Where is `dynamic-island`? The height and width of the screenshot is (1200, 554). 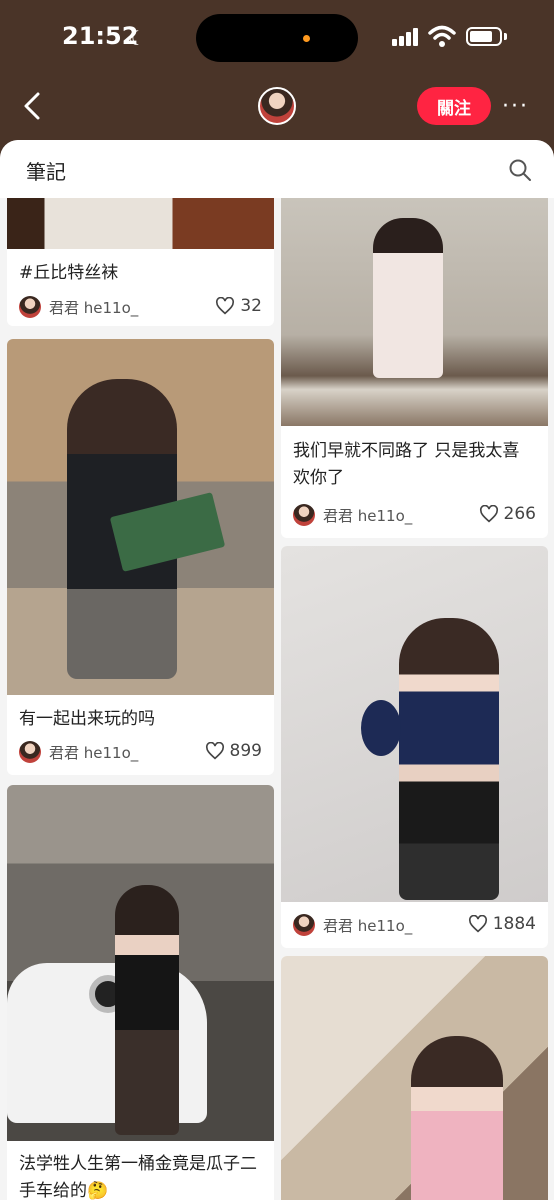 dynamic-island is located at coordinates (277, 38).